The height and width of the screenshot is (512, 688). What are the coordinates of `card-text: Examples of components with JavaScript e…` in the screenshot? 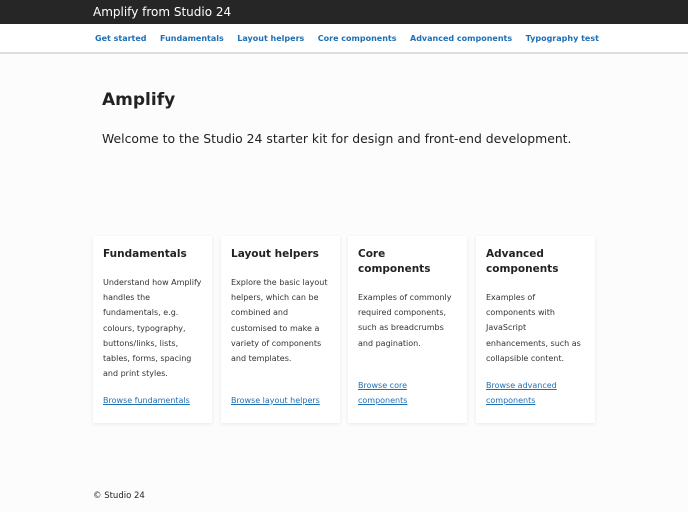 It's located at (533, 328).